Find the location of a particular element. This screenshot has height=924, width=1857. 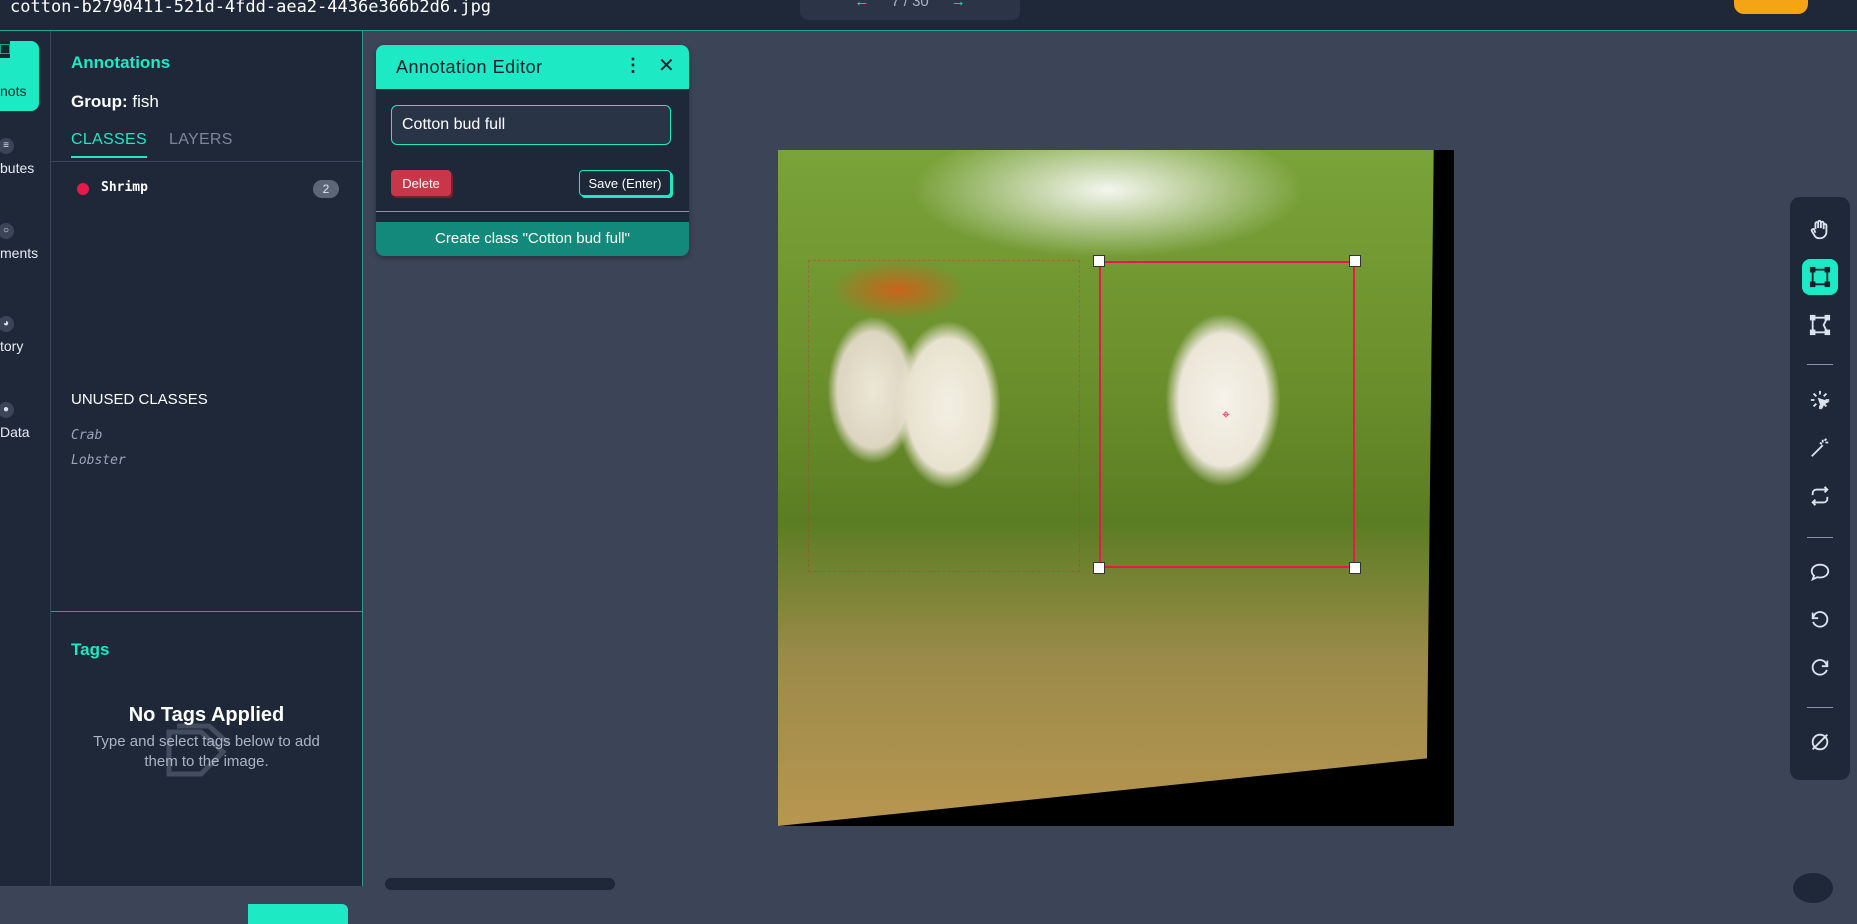

close-icon: ✕ is located at coordinates (666, 65).